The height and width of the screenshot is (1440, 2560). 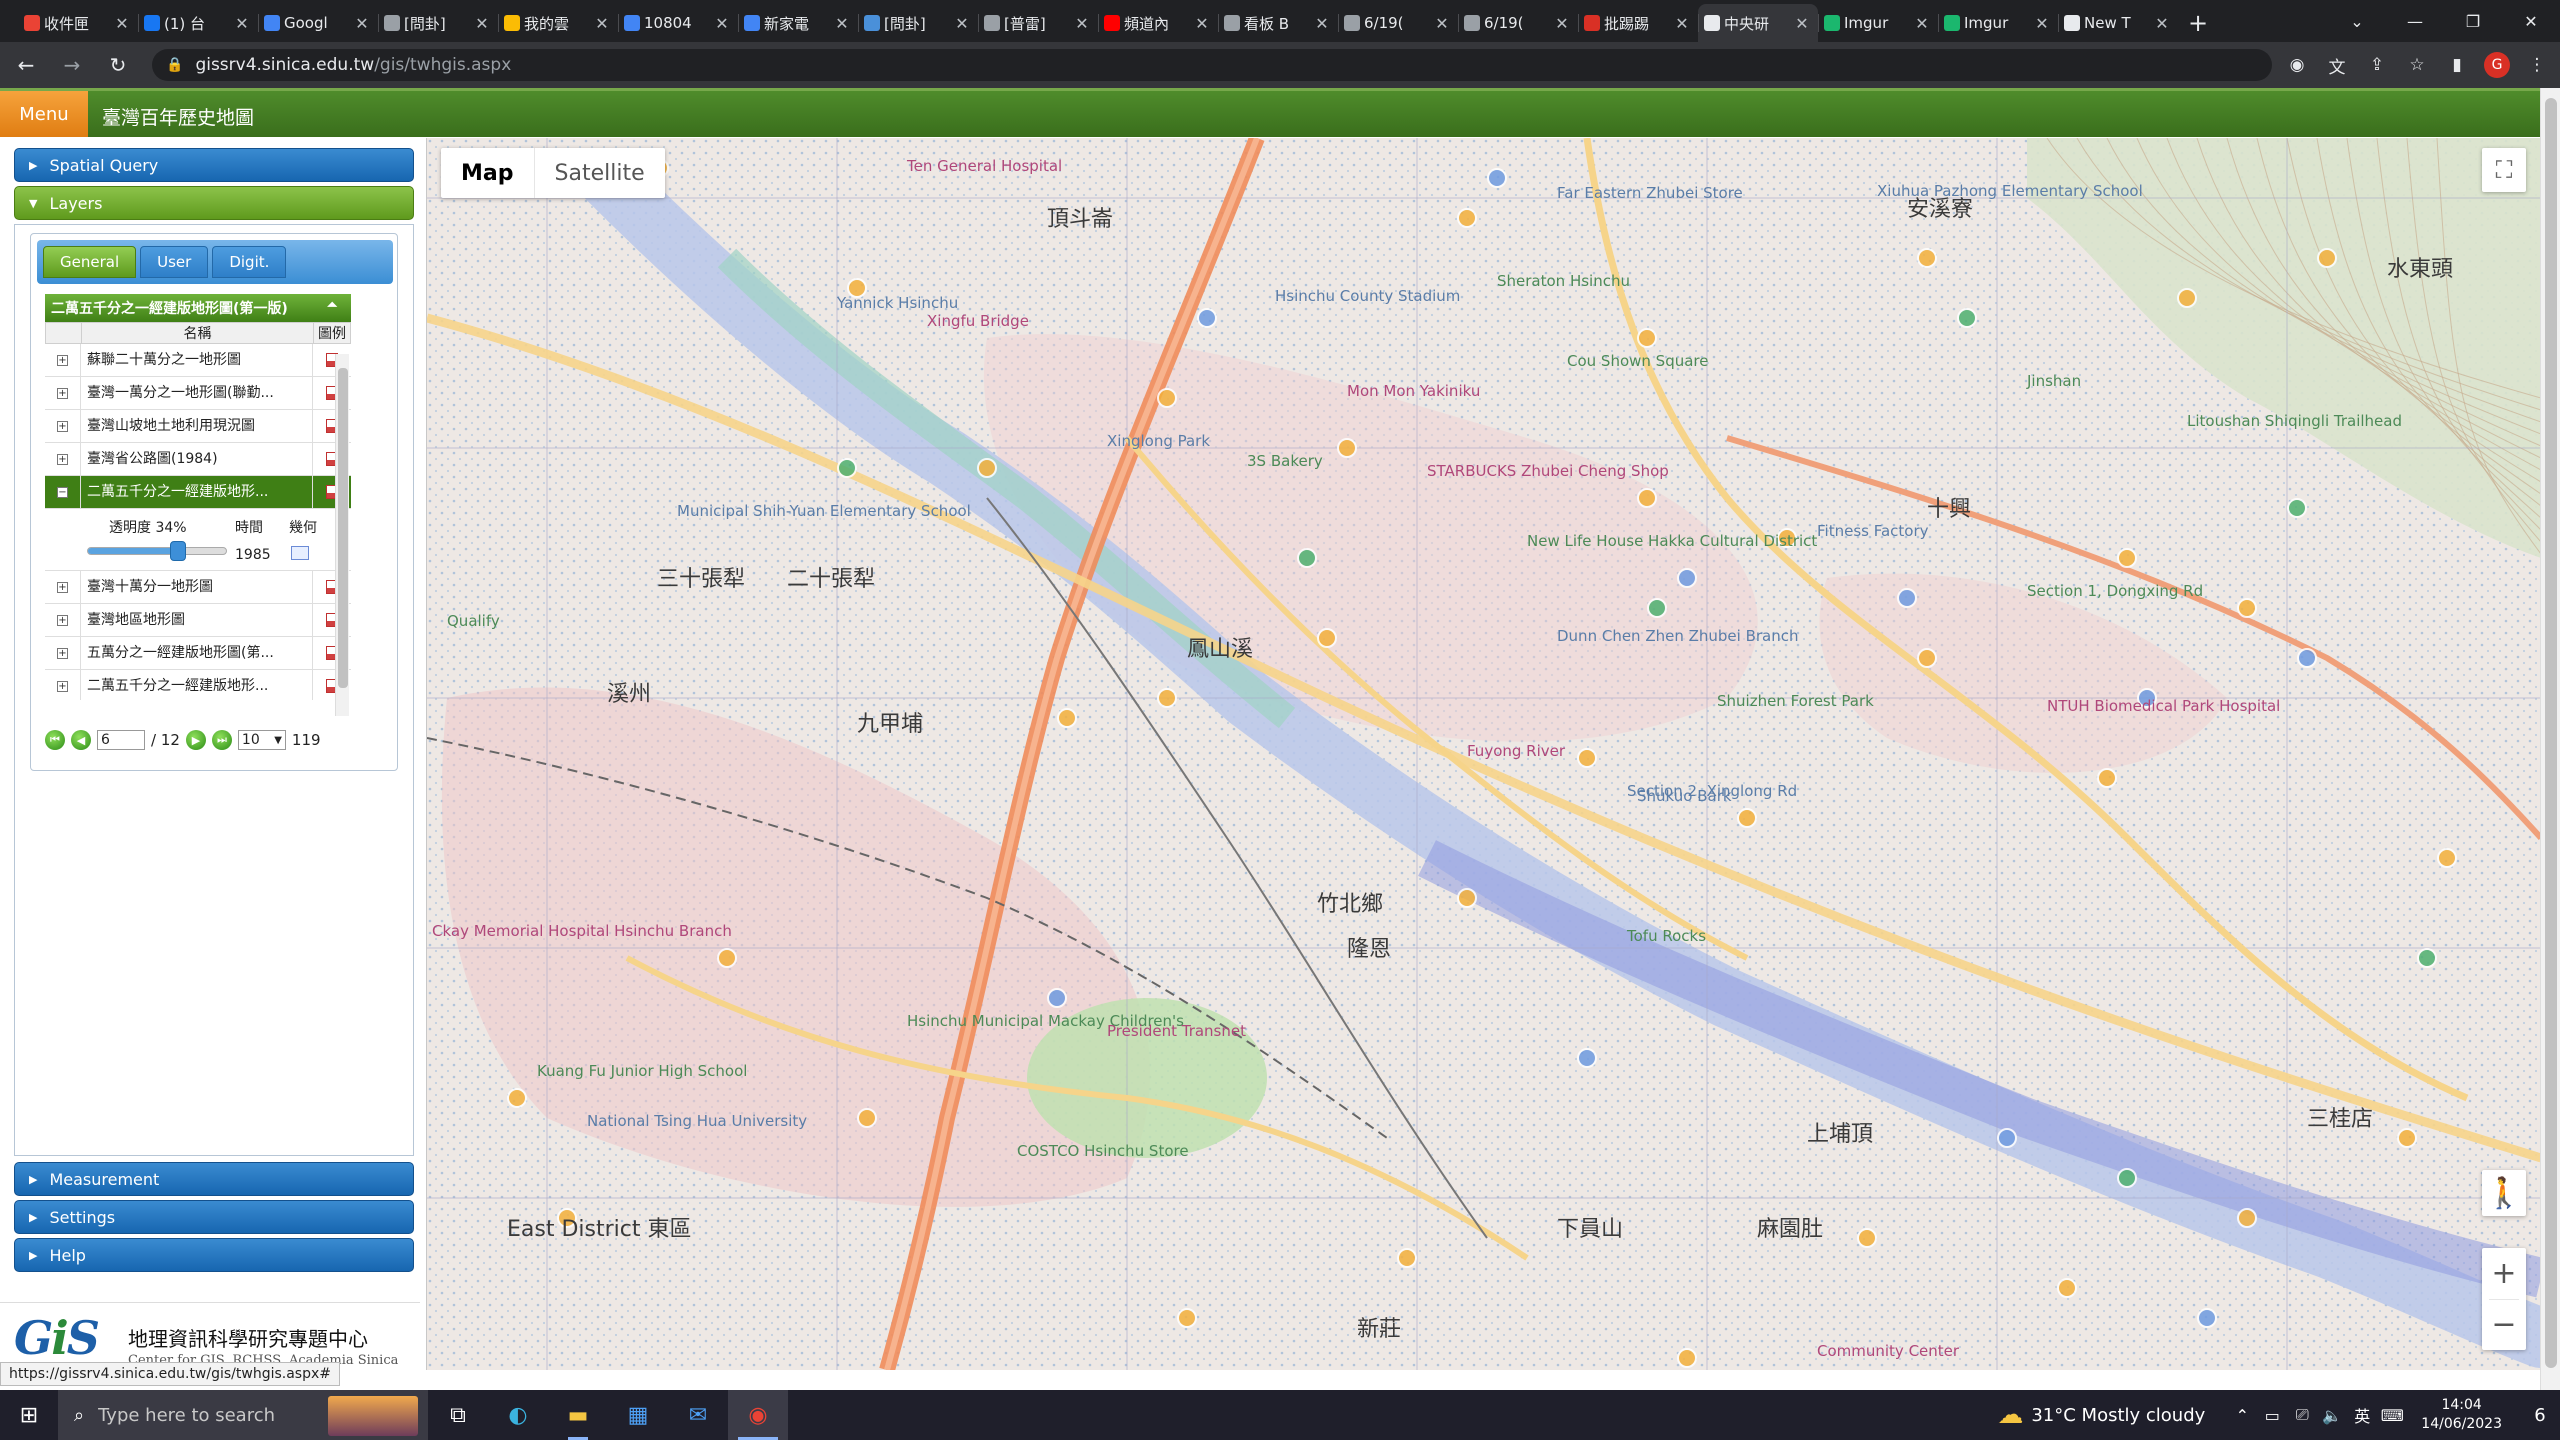 I want to click on accordion-measurement: ▶ Measurement, so click(x=214, y=1179).